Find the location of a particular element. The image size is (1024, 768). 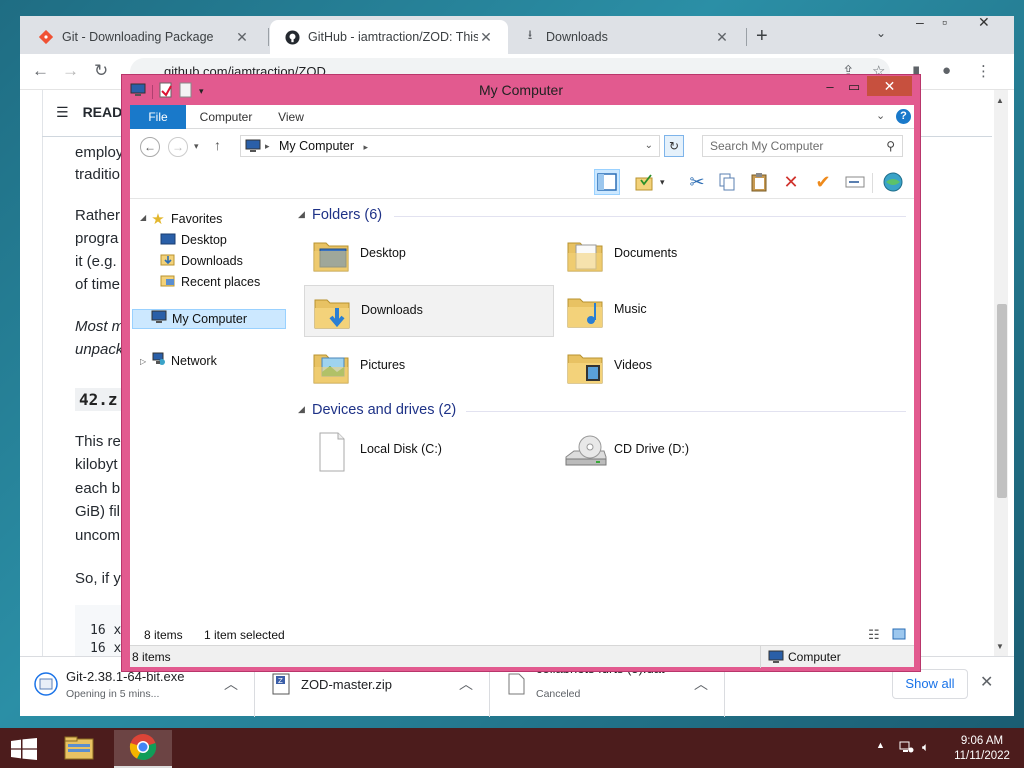

tab-view: View is located at coordinates (291, 117).